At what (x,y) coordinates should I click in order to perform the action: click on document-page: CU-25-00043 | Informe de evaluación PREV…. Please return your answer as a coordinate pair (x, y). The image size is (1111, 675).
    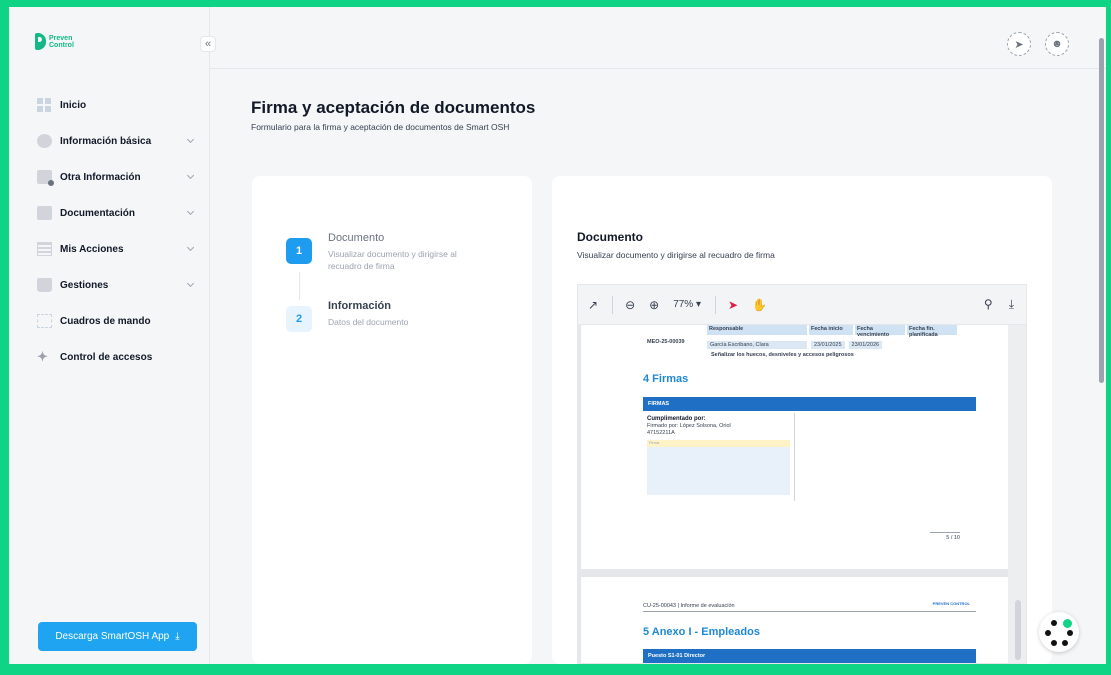
    Looking at the image, I should click on (795, 620).